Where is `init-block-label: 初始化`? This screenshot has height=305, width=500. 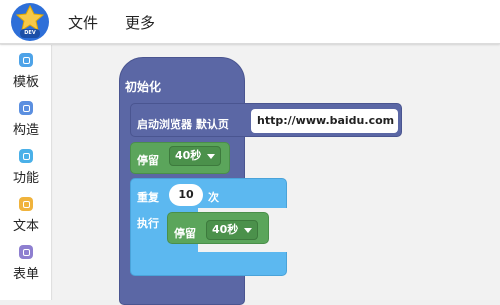 init-block-label: 初始化 is located at coordinates (143, 87).